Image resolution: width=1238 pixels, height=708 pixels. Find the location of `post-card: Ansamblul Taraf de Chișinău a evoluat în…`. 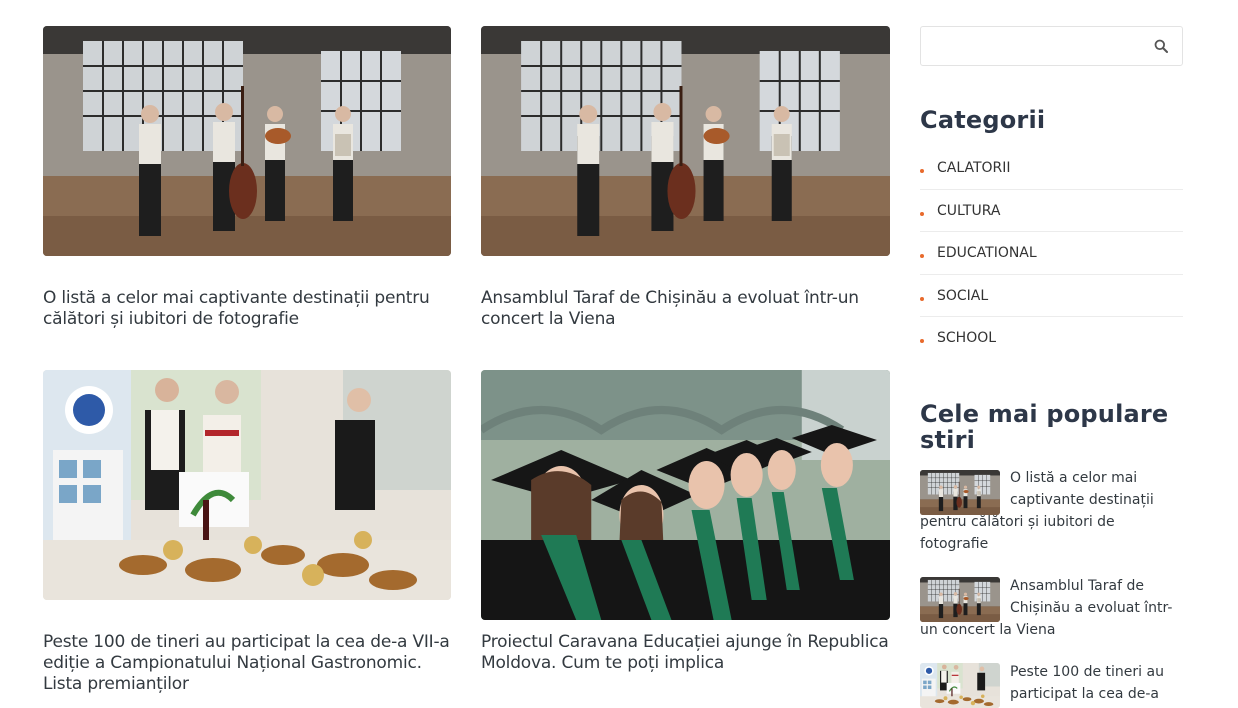

post-card: Ansamblul Taraf de Chișinău a evoluat în… is located at coordinates (685, 181).